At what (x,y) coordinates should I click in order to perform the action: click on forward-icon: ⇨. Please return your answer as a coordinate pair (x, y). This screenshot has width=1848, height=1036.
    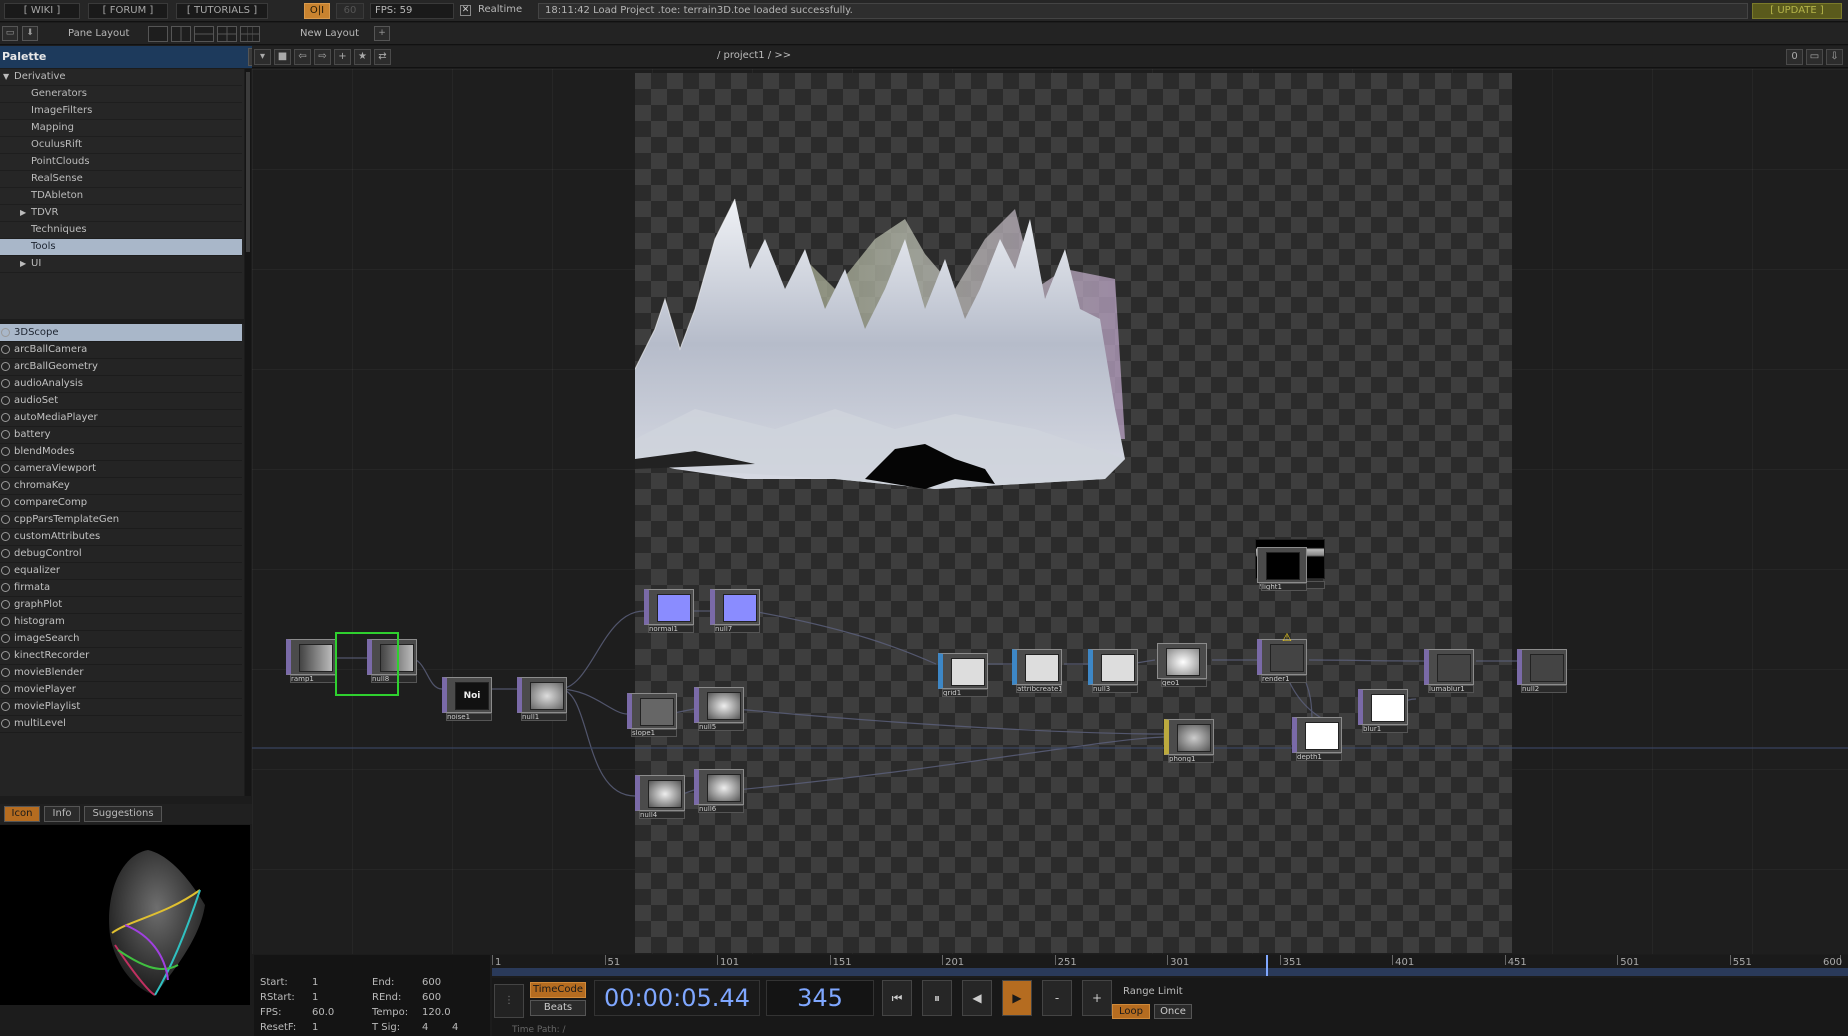
    Looking at the image, I should click on (322, 57).